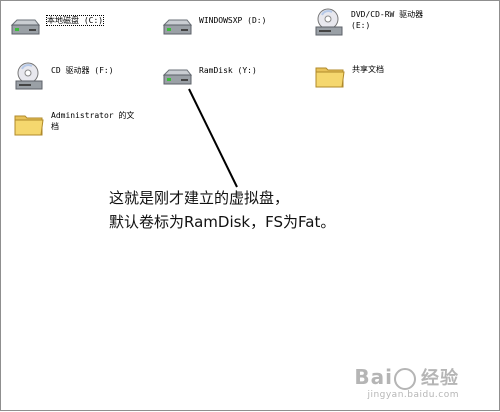 The image size is (500, 412). I want to click on baidu-watermark: Bai 经验 jingyan.baidu.com, so click(406, 382).